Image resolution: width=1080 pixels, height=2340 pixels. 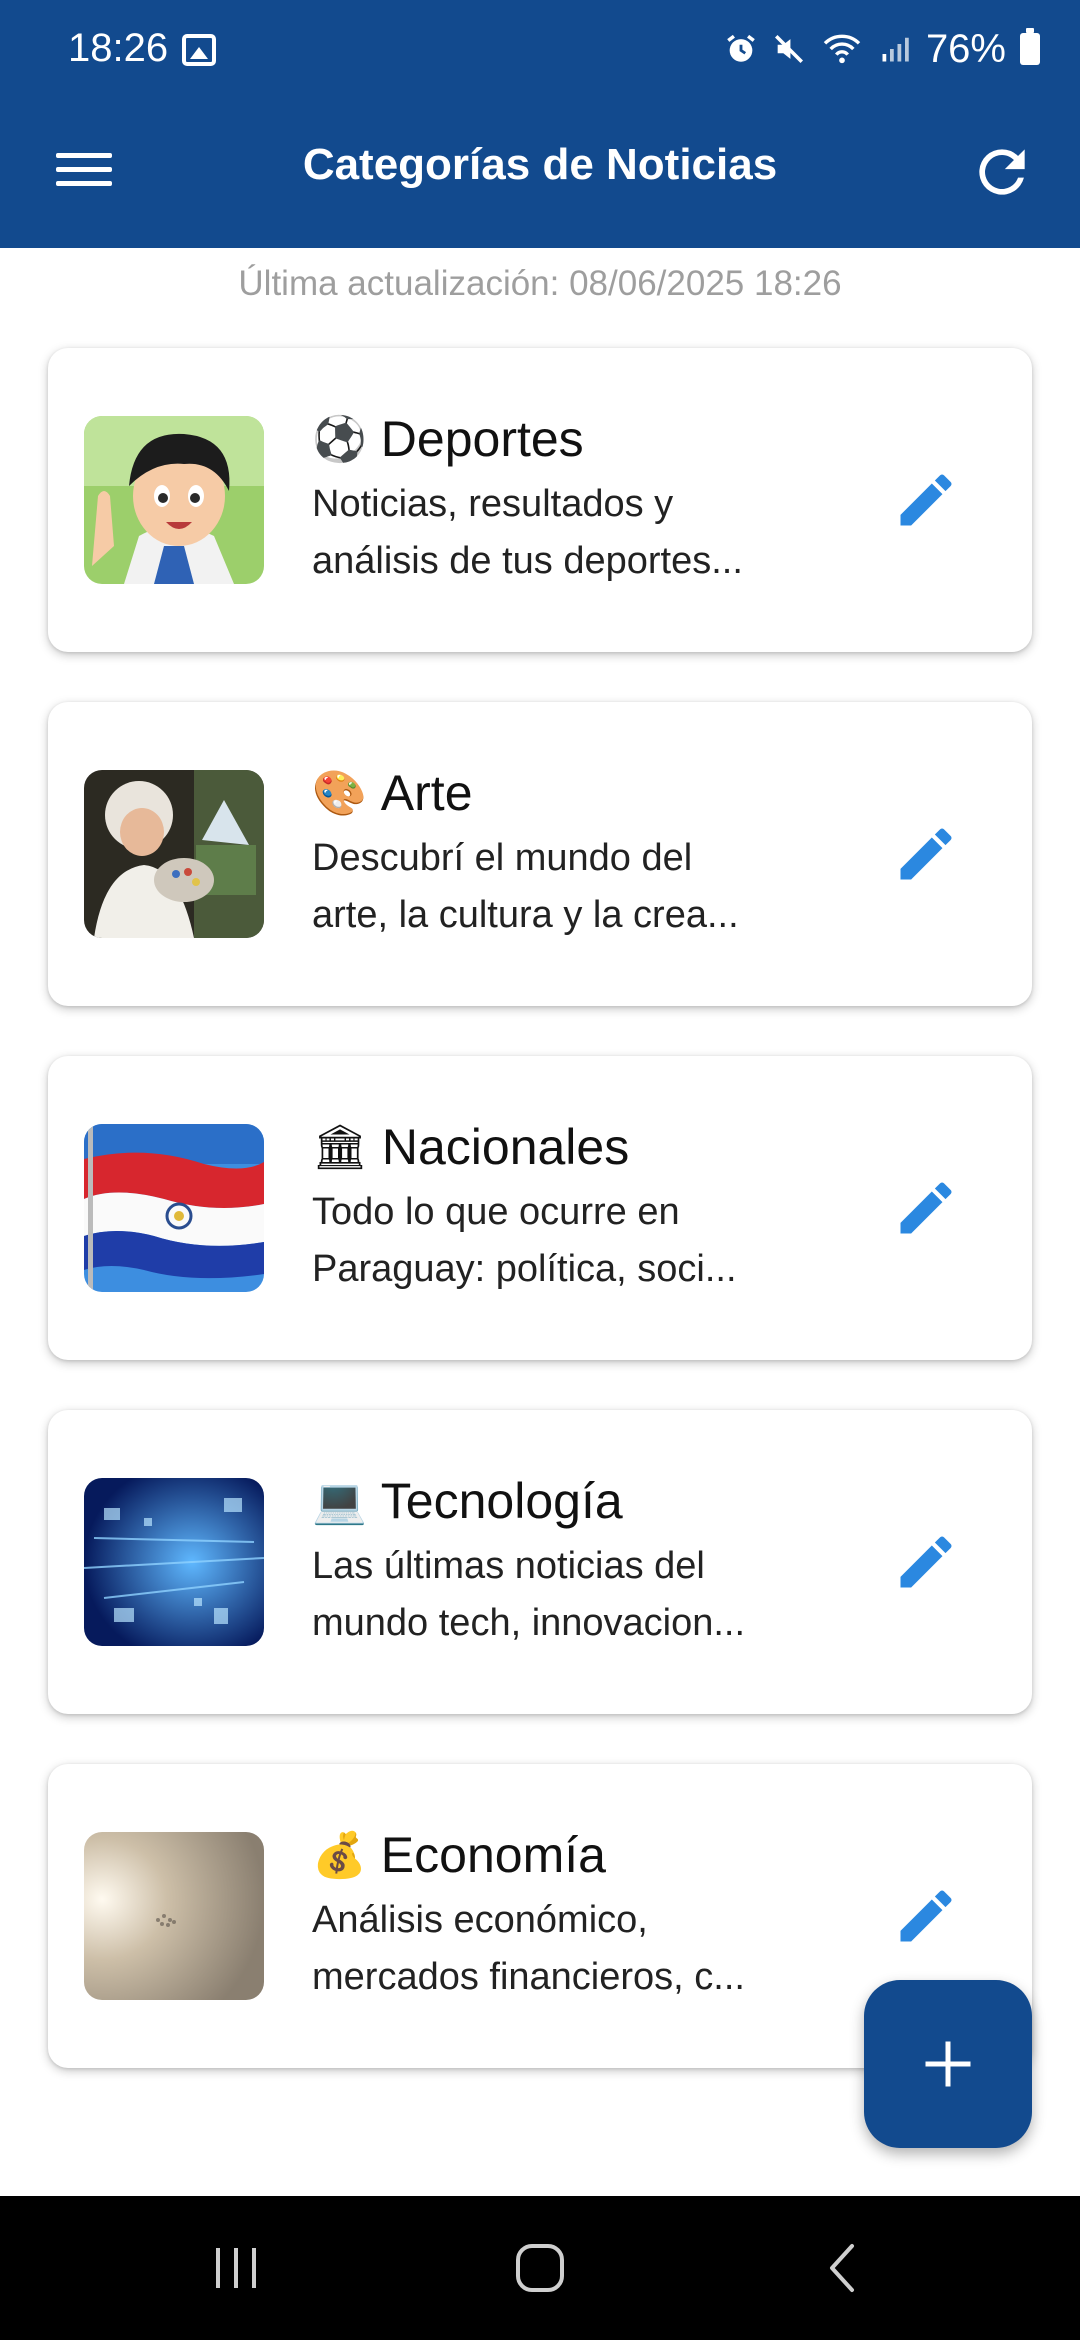 What do you see at coordinates (540, 283) in the screenshot?
I see `last-update-text: Última actualización: 08/06/2025 18:26` at bounding box center [540, 283].